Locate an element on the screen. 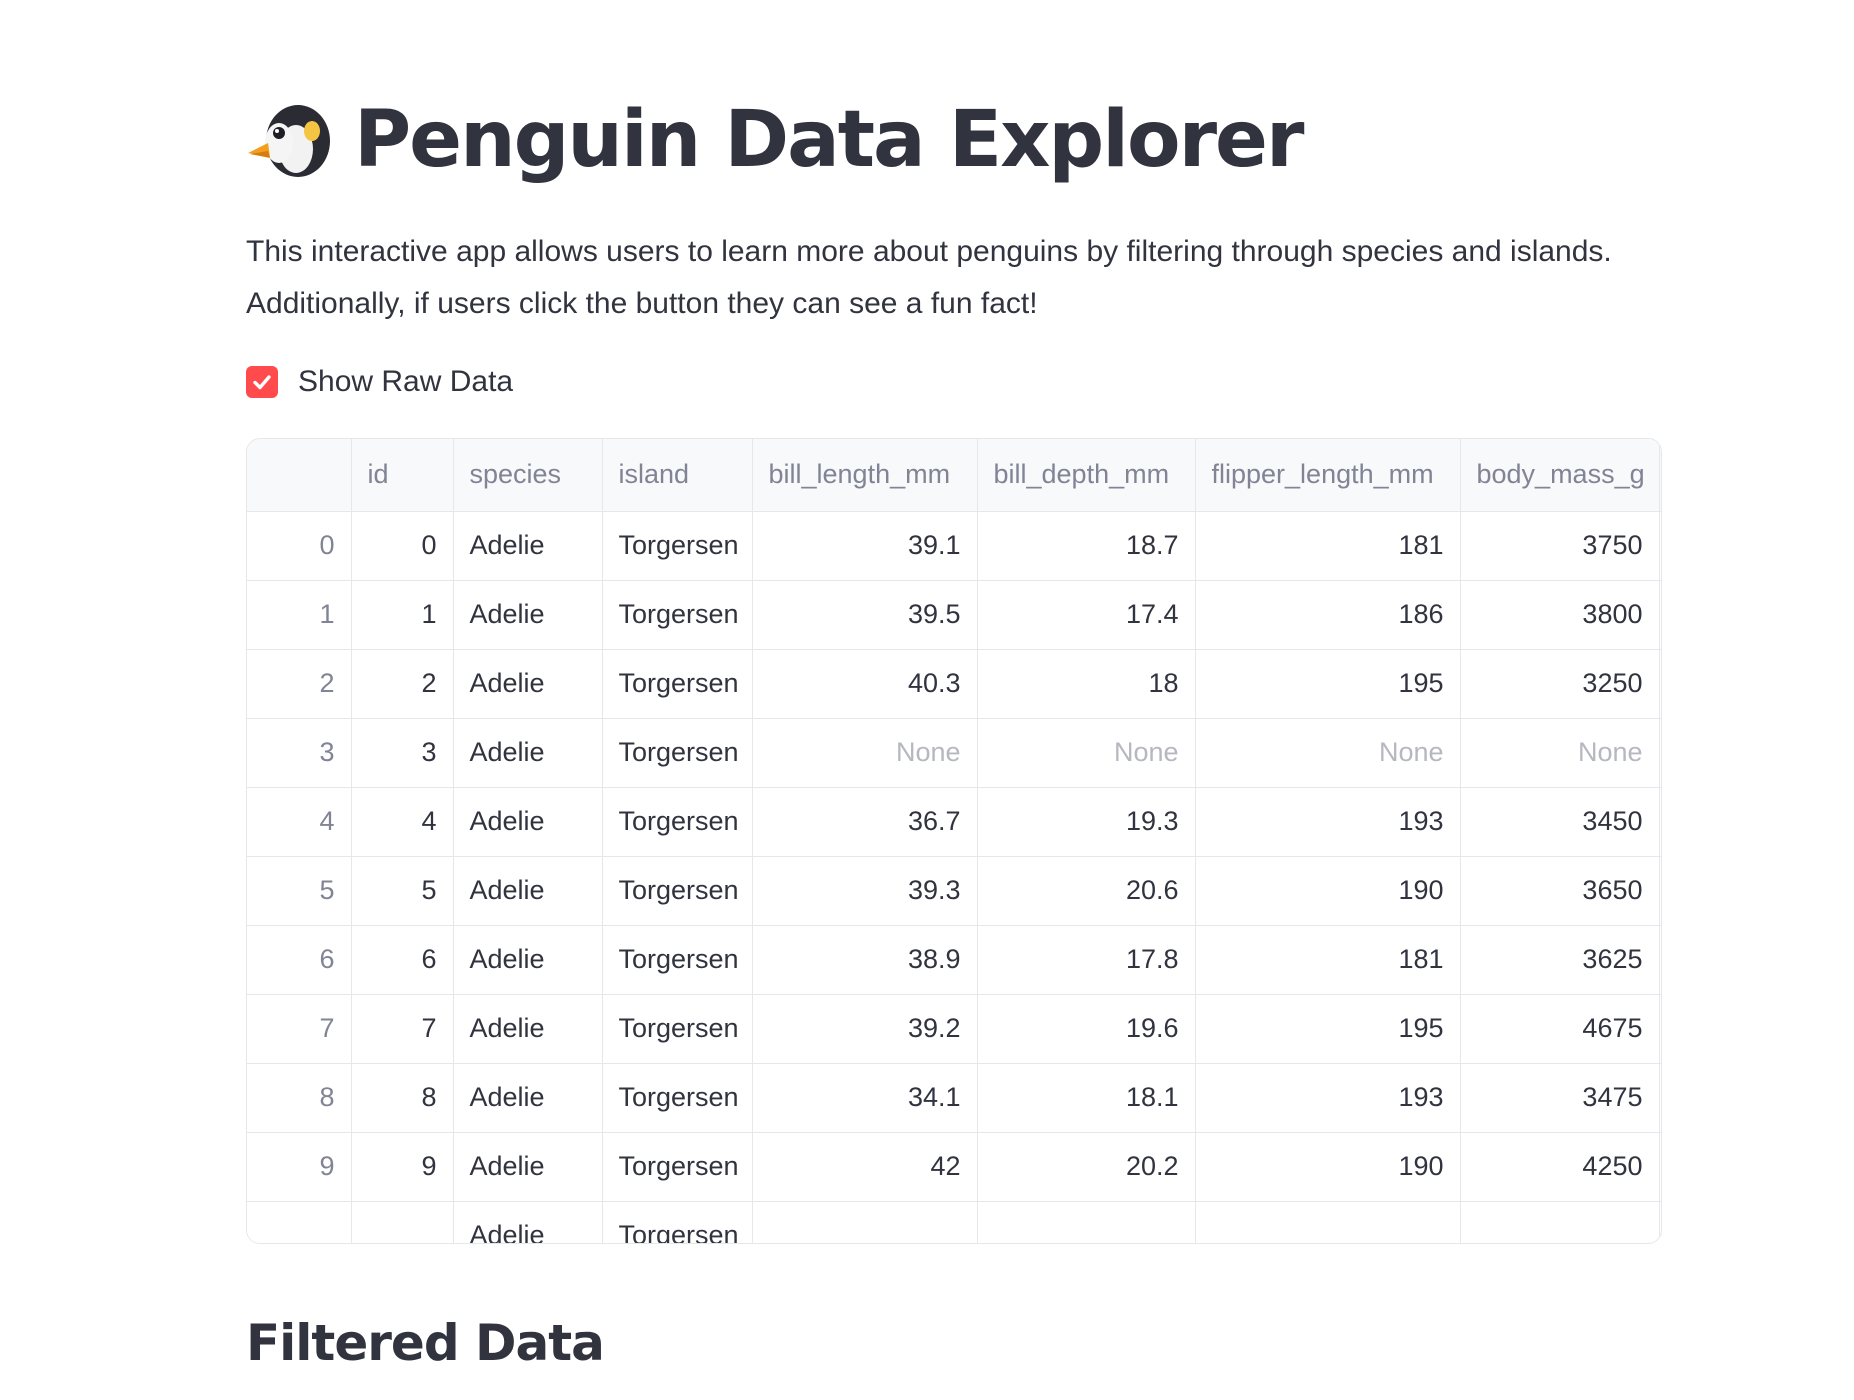 The width and height of the screenshot is (1854, 1400). table-cell-id: 6 is located at coordinates (402, 960).